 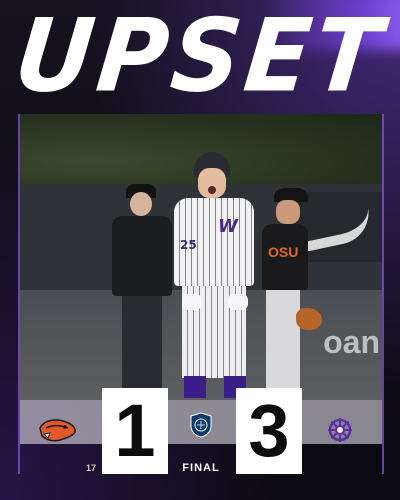 What do you see at coordinates (201, 468) in the screenshot?
I see `game-status-final: FINAL` at bounding box center [201, 468].